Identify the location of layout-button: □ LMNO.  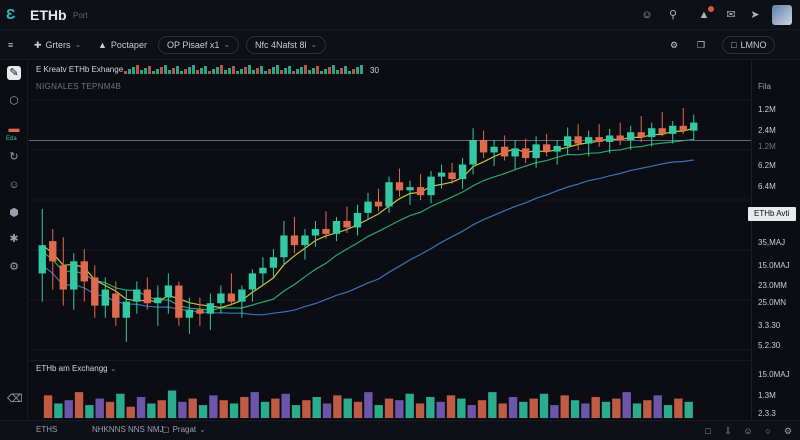
(749, 45).